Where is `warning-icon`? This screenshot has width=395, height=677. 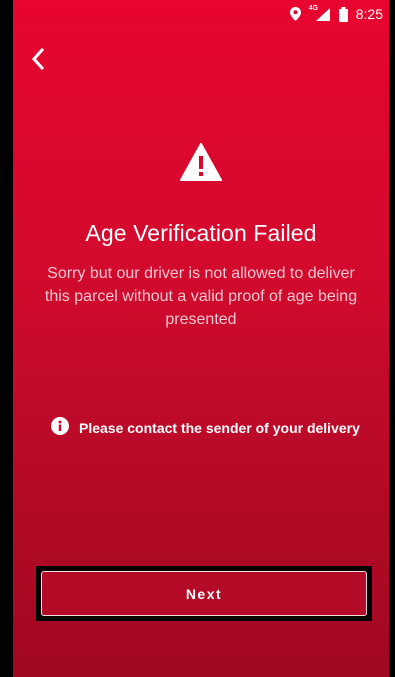
warning-icon is located at coordinates (201, 164).